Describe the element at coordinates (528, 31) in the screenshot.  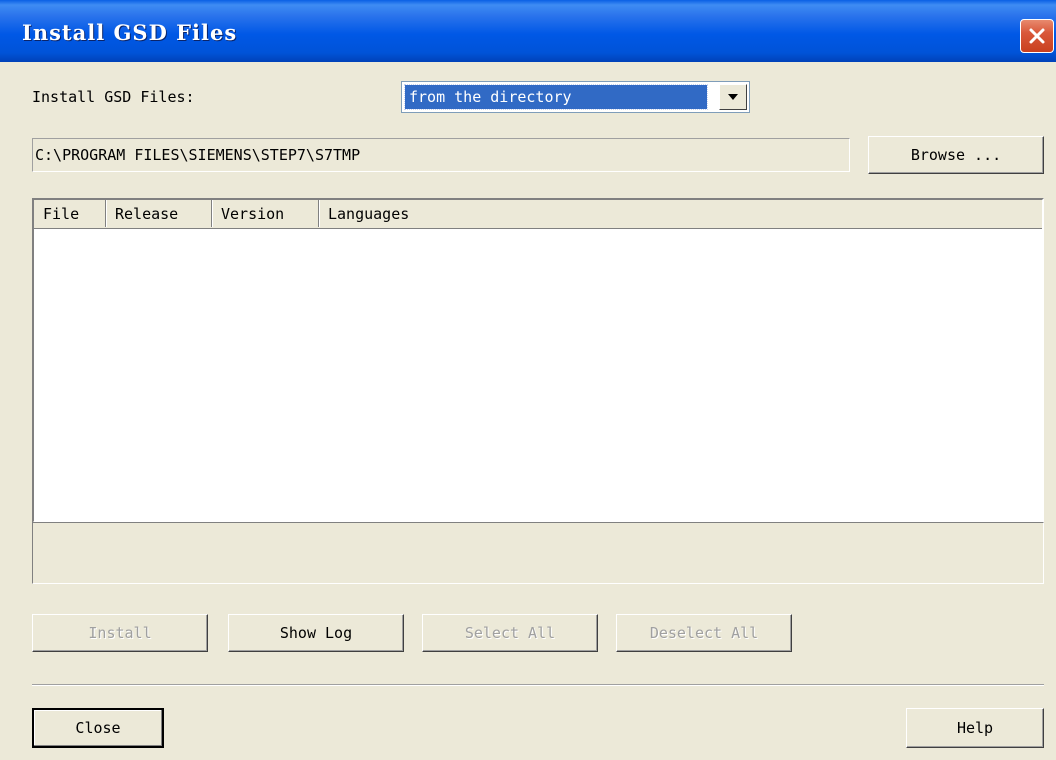
I see `title-bar: Install GSD Files` at that location.